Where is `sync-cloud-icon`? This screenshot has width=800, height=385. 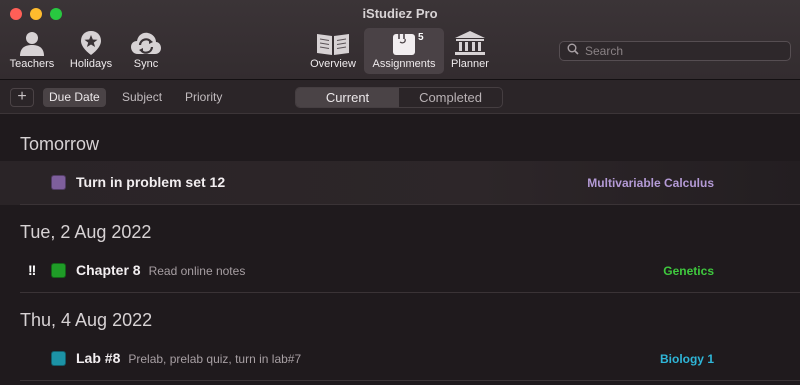
sync-cloud-icon is located at coordinates (146, 43).